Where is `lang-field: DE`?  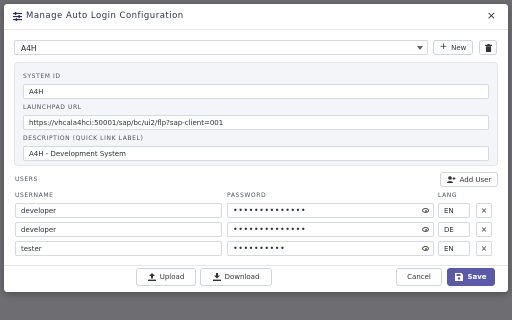
lang-field: DE is located at coordinates (454, 229).